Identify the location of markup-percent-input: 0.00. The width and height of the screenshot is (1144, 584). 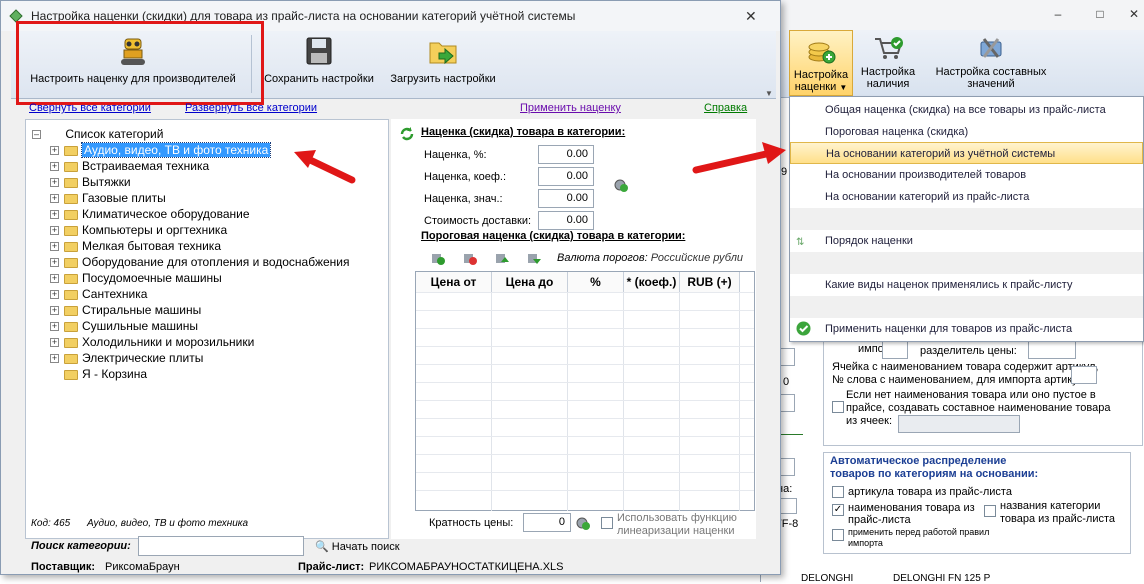
(566, 154).